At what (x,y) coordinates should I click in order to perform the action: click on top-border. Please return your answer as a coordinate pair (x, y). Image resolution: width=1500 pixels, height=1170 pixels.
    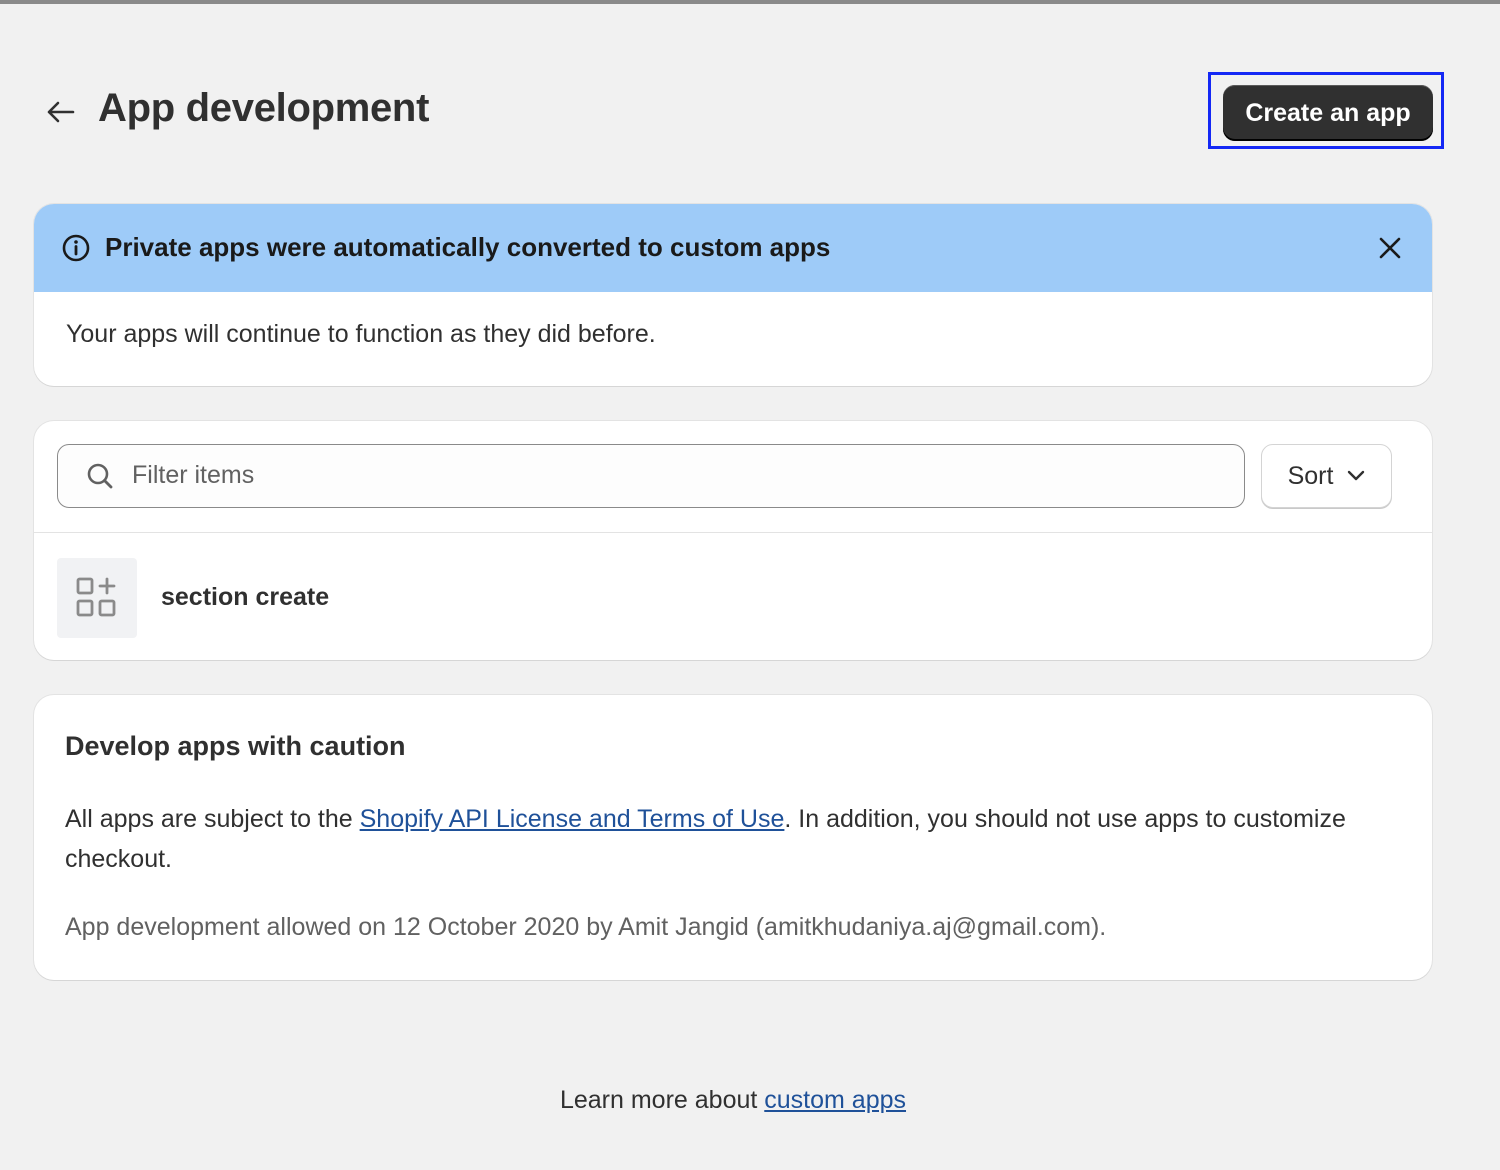
    Looking at the image, I should click on (750, 2).